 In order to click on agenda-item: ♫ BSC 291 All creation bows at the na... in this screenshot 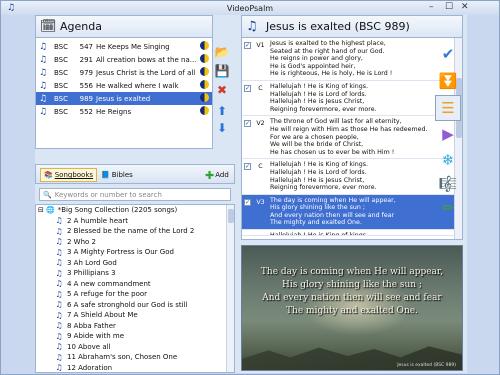, I will do `click(124, 59)`.